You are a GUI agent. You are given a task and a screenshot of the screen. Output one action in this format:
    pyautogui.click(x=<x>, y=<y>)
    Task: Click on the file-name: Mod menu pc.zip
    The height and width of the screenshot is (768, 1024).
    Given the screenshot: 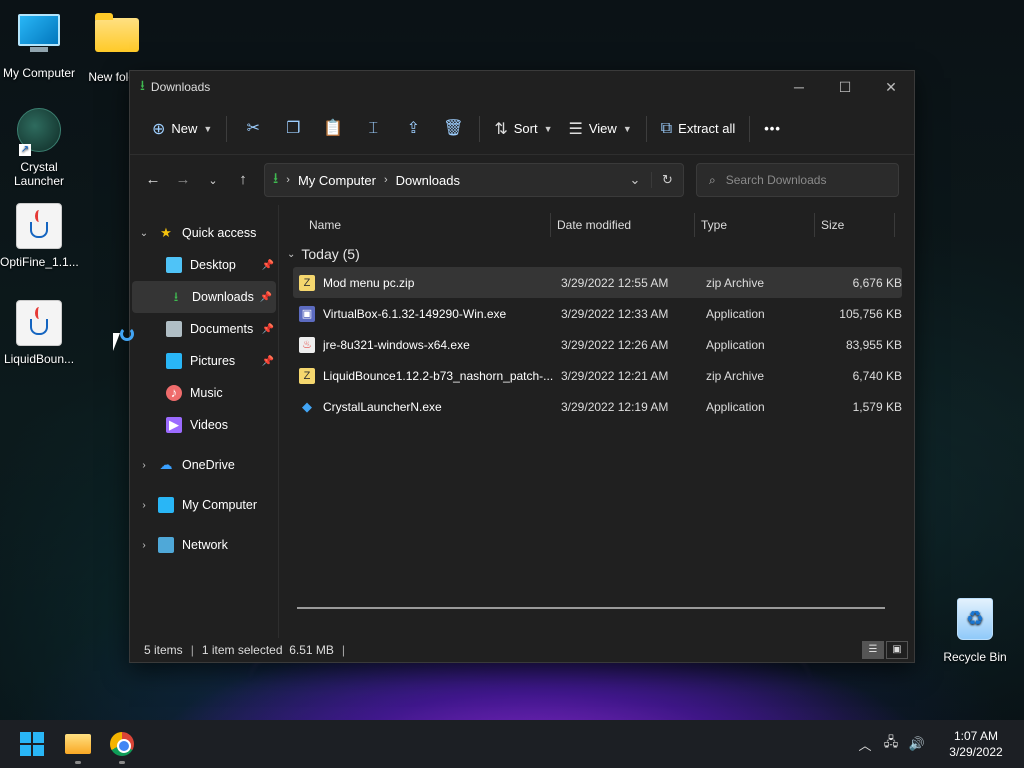 What is the action you would take?
    pyautogui.click(x=369, y=282)
    